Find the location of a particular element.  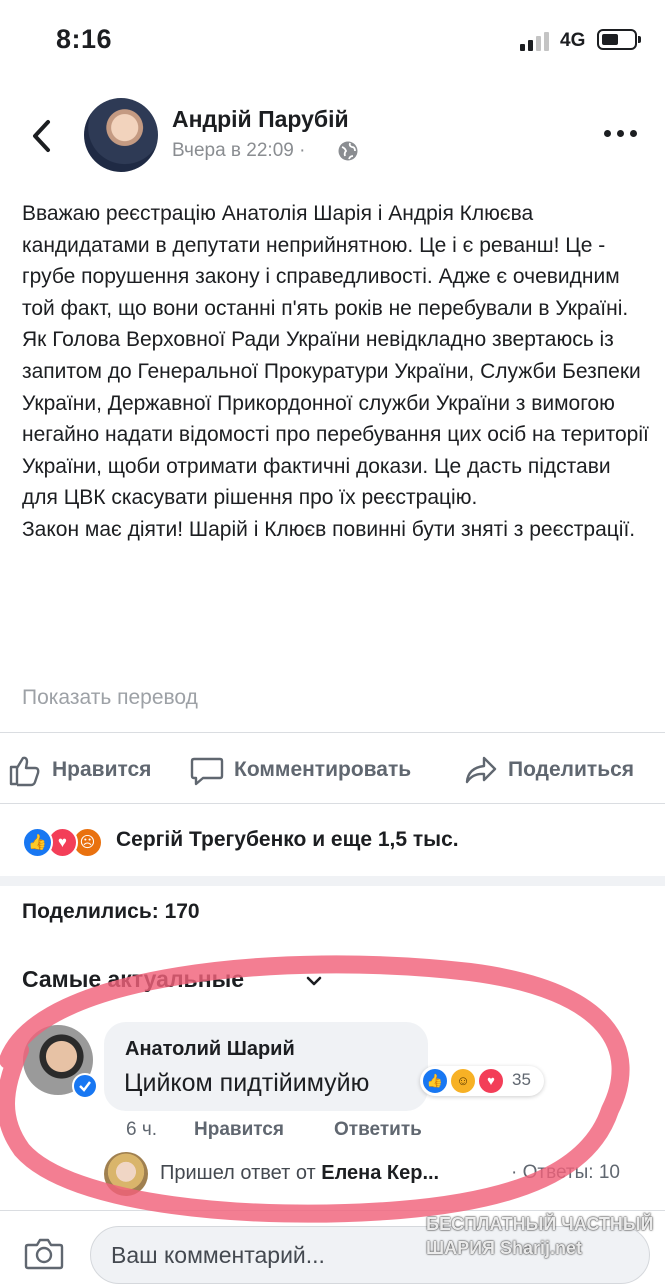

reply-author-avatar is located at coordinates (126, 1174).